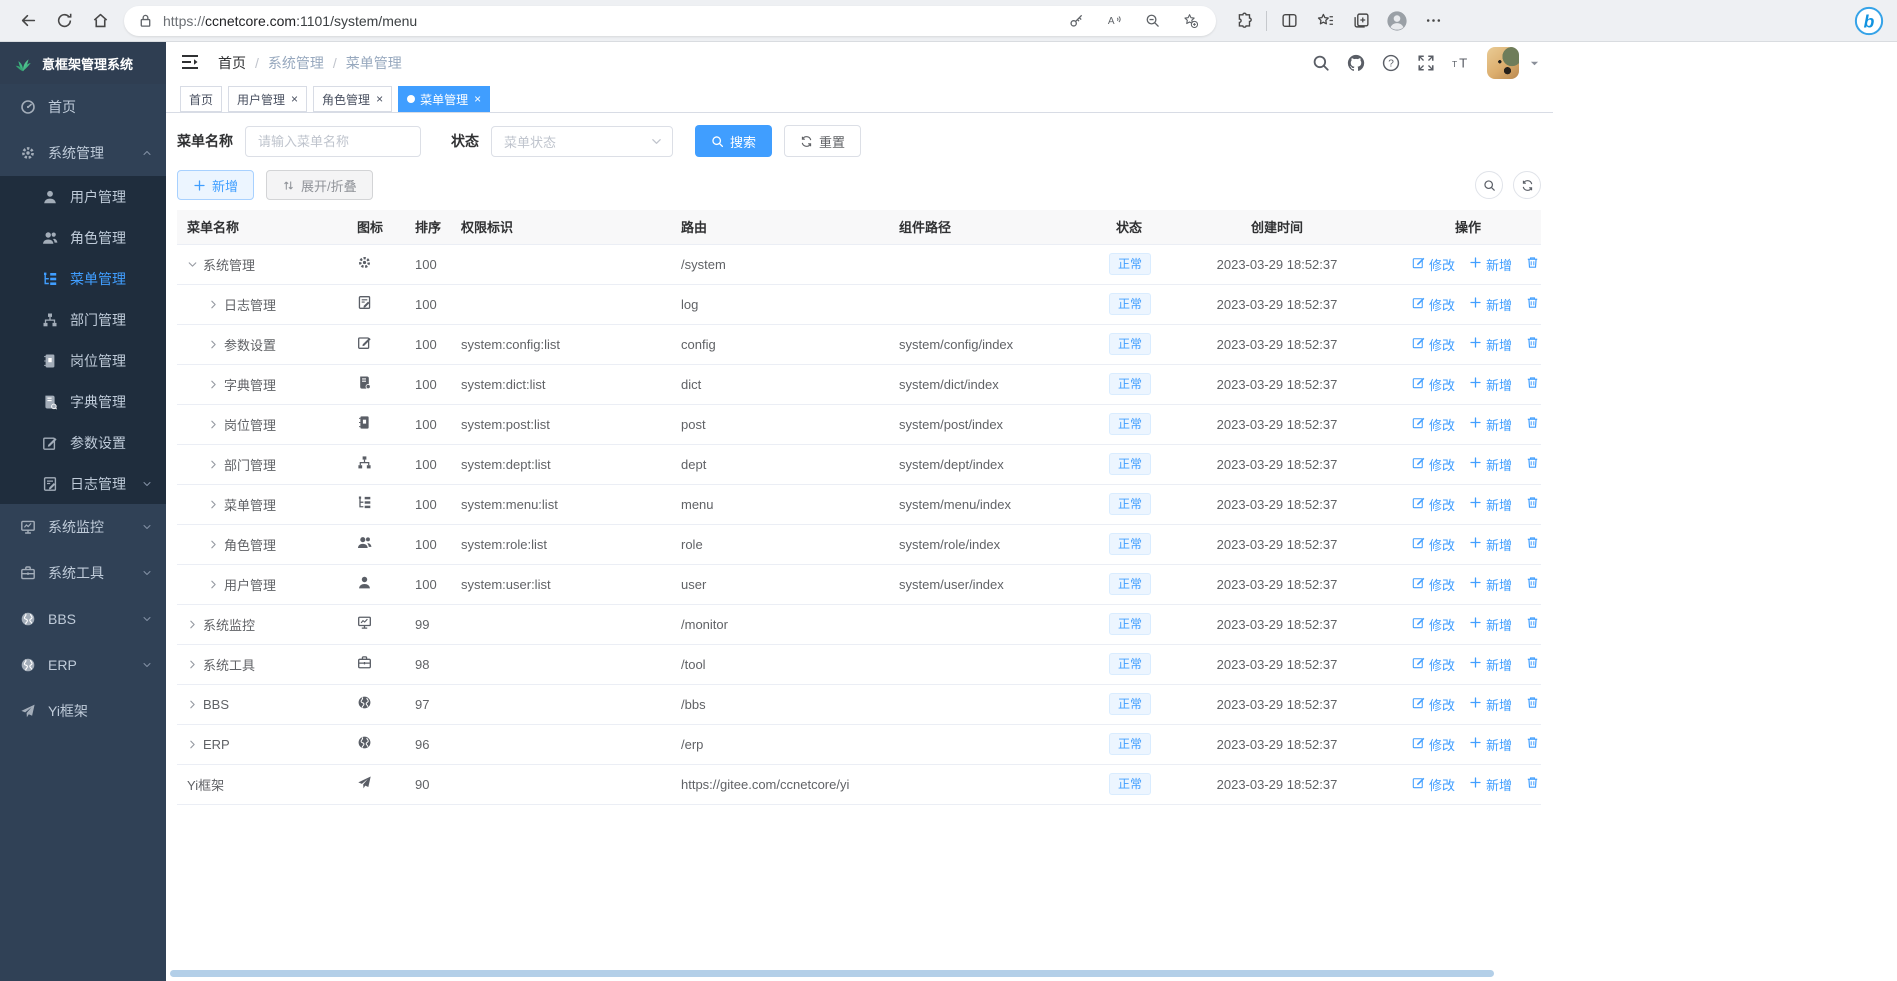 The height and width of the screenshot is (981, 1897). Describe the element at coordinates (83, 711) in the screenshot. I see `sidebar-item-14: Yi框架` at that location.